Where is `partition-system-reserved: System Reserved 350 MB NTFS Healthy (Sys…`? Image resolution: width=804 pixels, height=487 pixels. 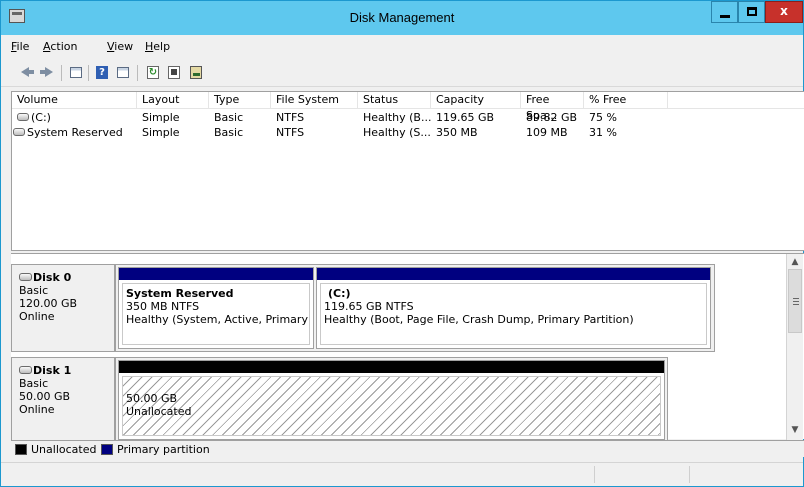 partition-system-reserved: System Reserved 350 MB NTFS Healthy (Sys… is located at coordinates (216, 308).